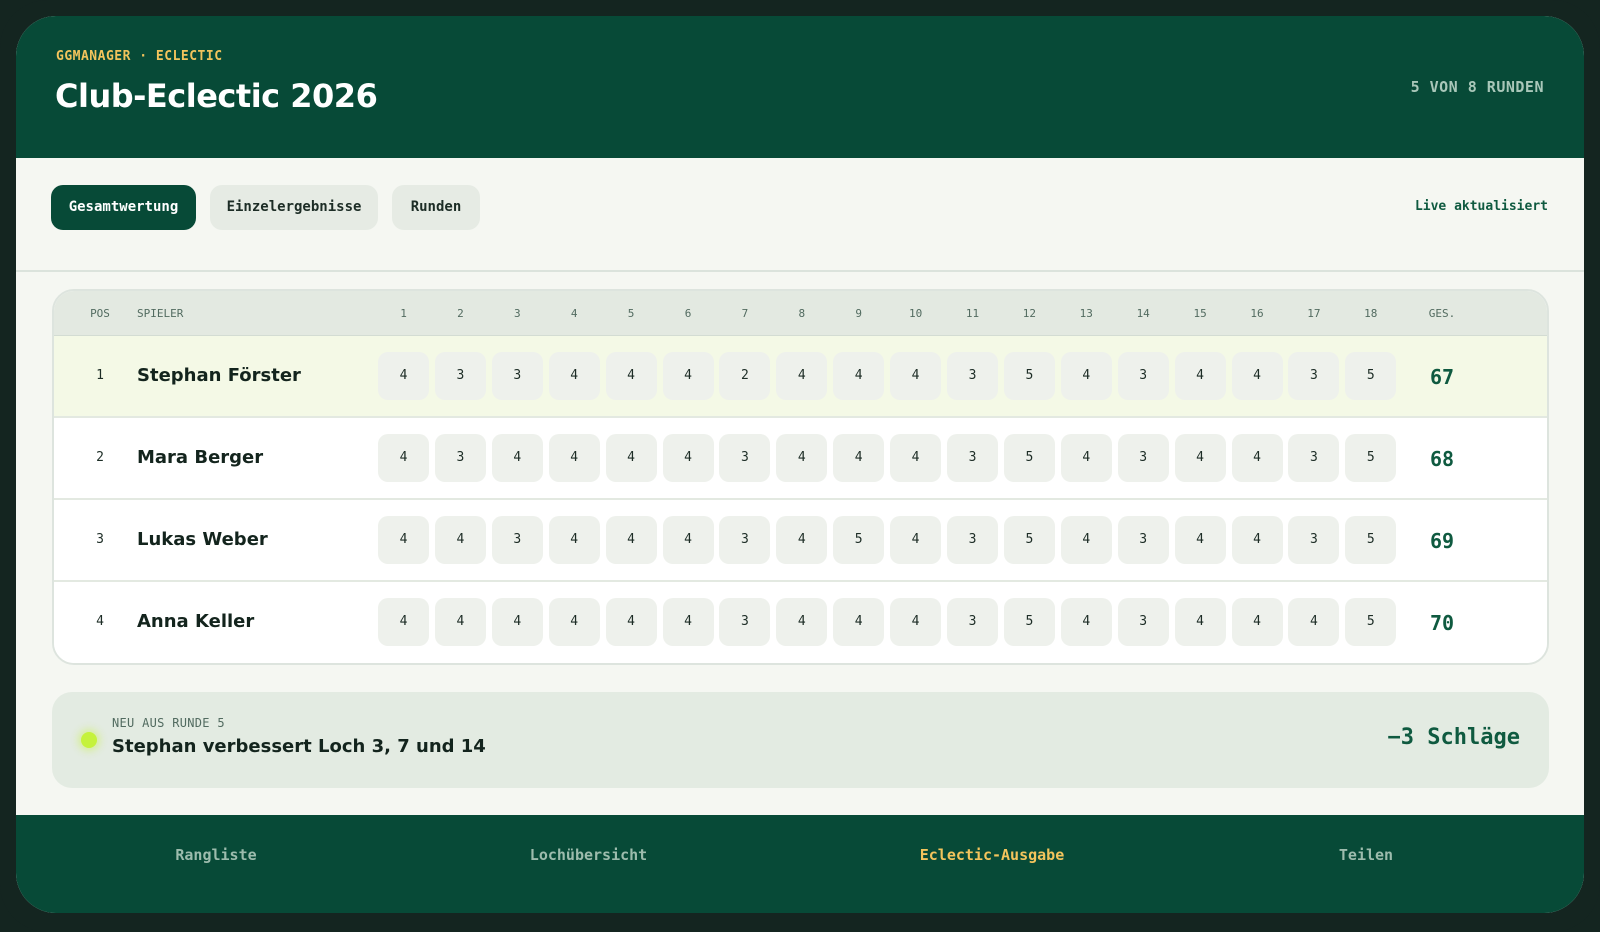  What do you see at coordinates (123, 207) in the screenshot?
I see `tab-gesamtwertung: Gesamtwertung` at bounding box center [123, 207].